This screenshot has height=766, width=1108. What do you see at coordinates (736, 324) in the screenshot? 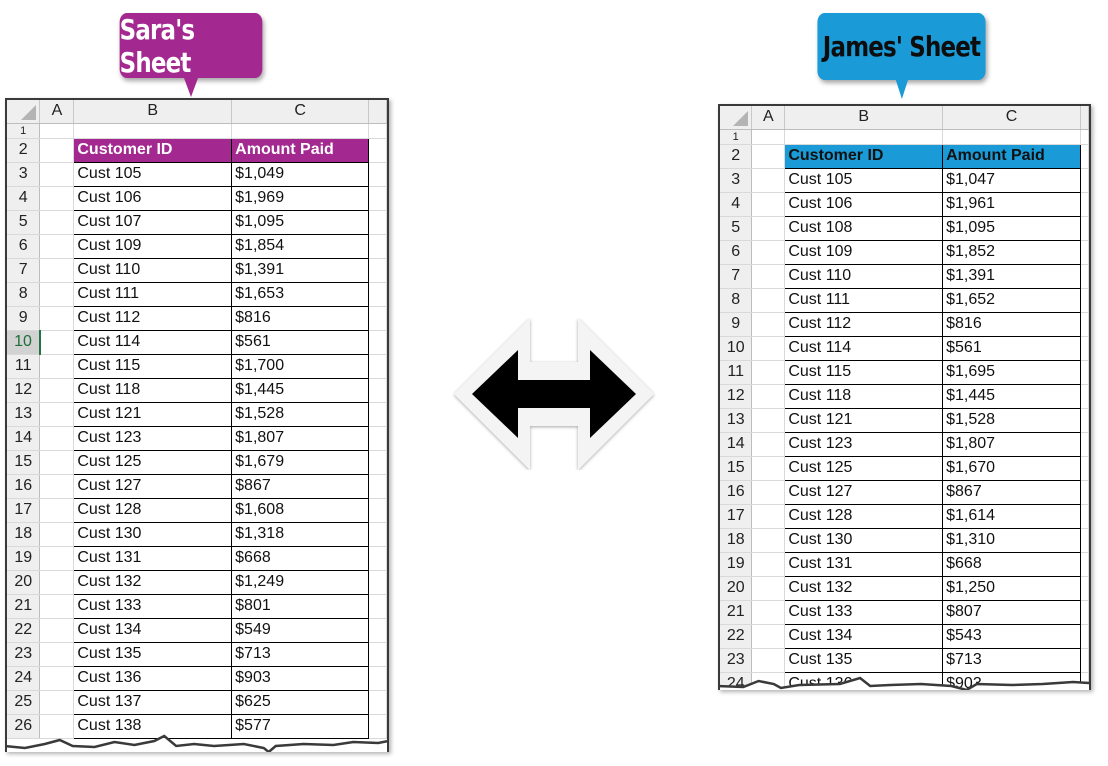
I see `row-header: 9` at bounding box center [736, 324].